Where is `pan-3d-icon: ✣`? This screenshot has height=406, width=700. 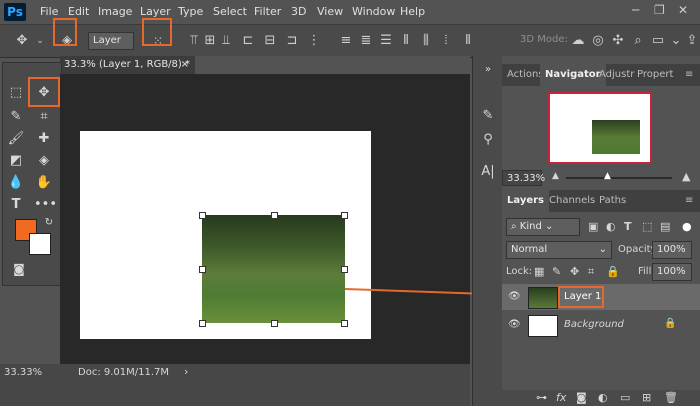 pan-3d-icon: ✣ is located at coordinates (618, 41).